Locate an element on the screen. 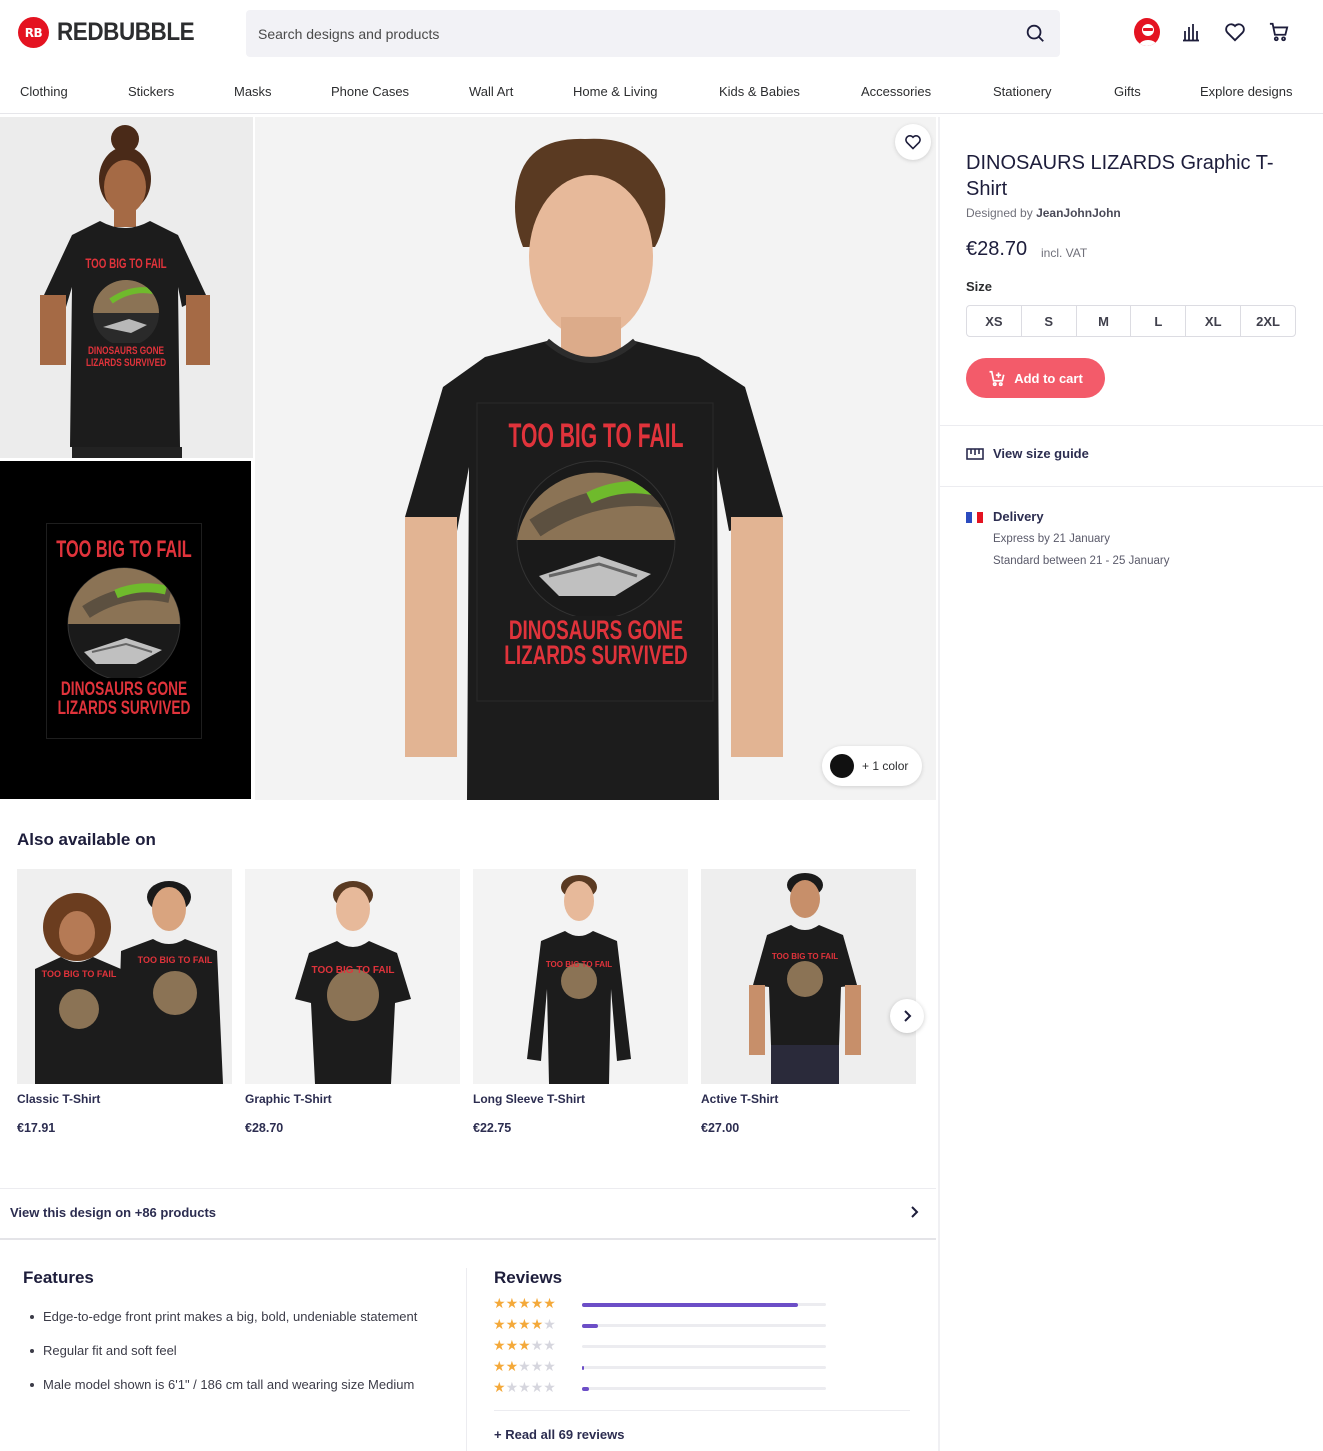 This screenshot has width=1323, height=1451. nav-gifts: Gifts is located at coordinates (1127, 91).